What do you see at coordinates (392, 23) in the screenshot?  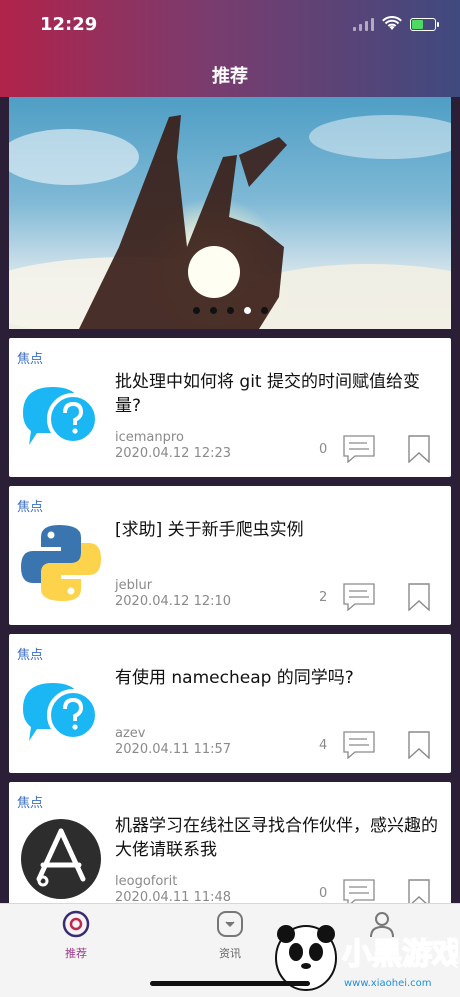 I see `wifi-icon` at bounding box center [392, 23].